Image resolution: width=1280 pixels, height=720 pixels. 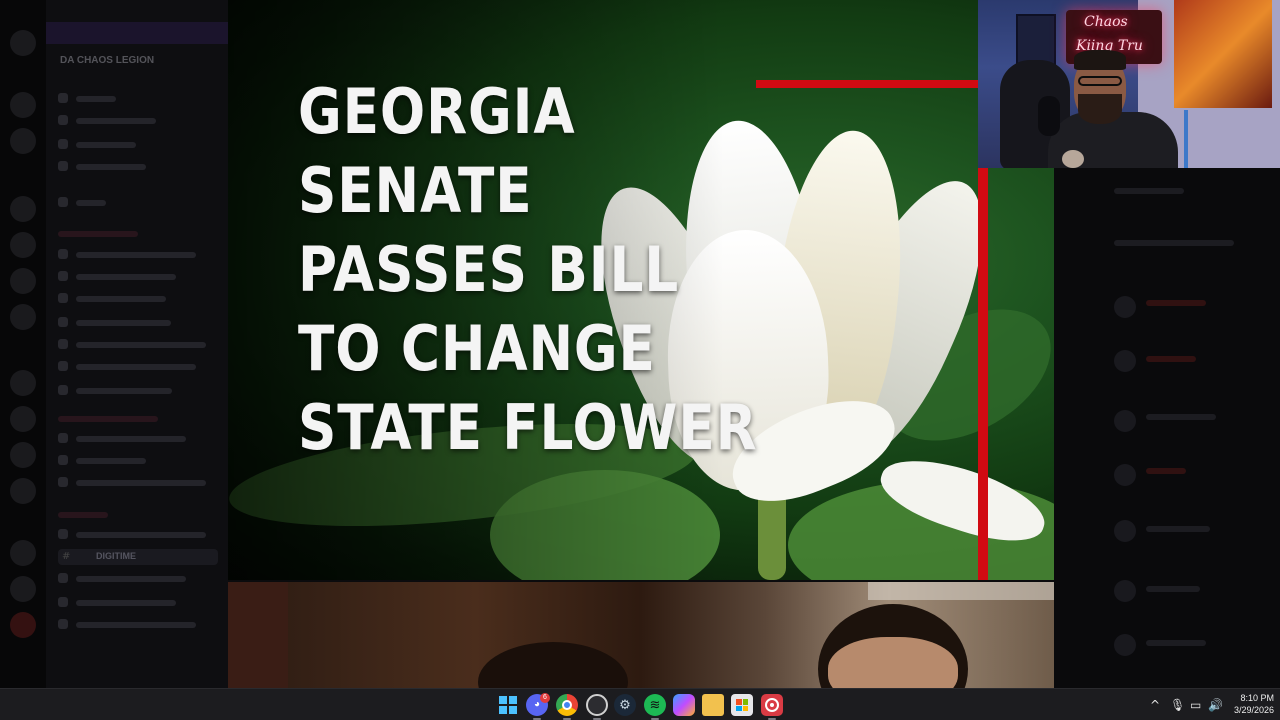 I want to click on microsoft-store-icon, so click(x=742, y=705).